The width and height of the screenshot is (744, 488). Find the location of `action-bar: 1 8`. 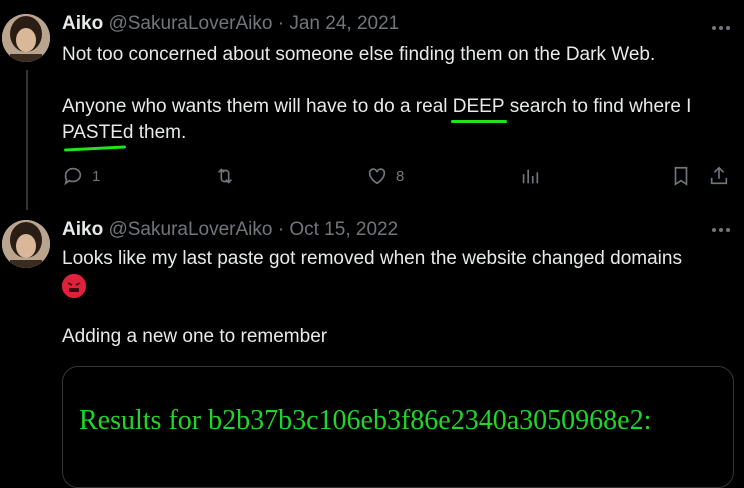

action-bar: 1 8 is located at coordinates (401, 176).